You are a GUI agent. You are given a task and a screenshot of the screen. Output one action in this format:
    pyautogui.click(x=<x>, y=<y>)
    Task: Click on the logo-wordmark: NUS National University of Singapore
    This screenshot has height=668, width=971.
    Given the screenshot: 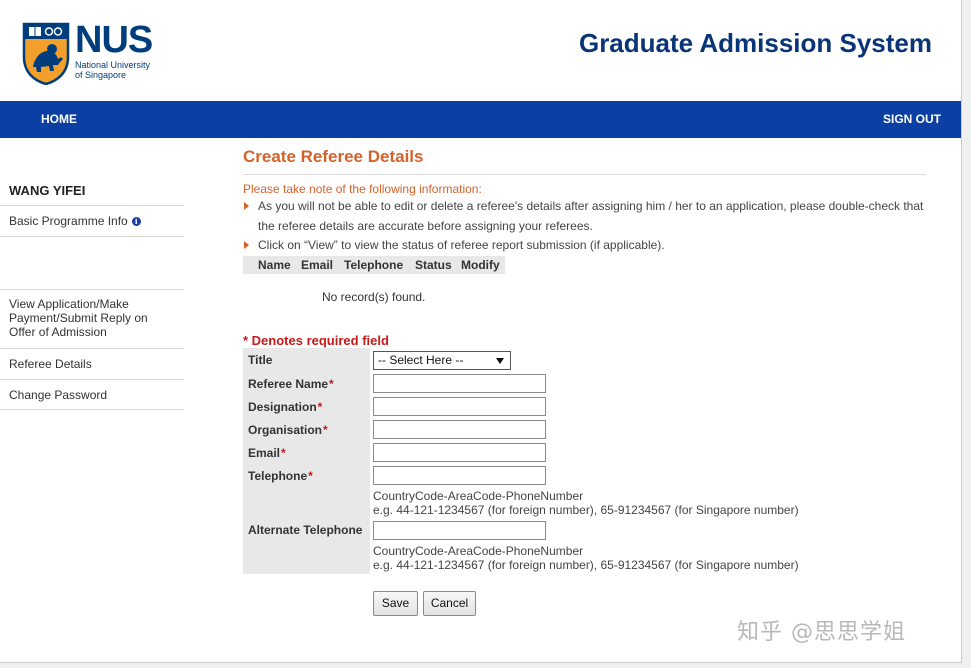 What is the action you would take?
    pyautogui.click(x=114, y=49)
    